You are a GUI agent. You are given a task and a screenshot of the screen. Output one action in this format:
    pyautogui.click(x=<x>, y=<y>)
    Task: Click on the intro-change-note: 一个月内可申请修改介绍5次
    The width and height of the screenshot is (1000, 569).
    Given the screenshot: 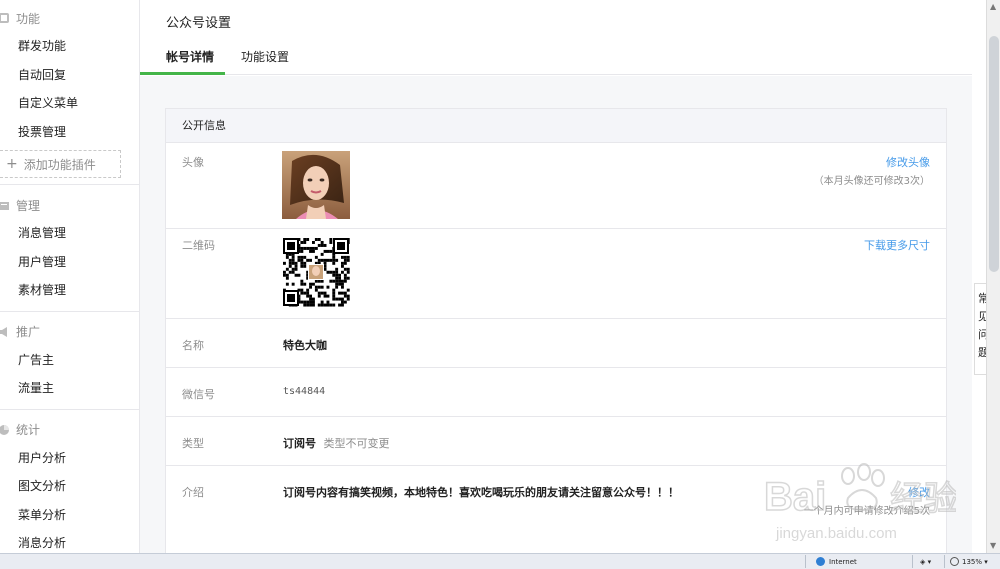 What is the action you would take?
    pyautogui.click(x=866, y=511)
    